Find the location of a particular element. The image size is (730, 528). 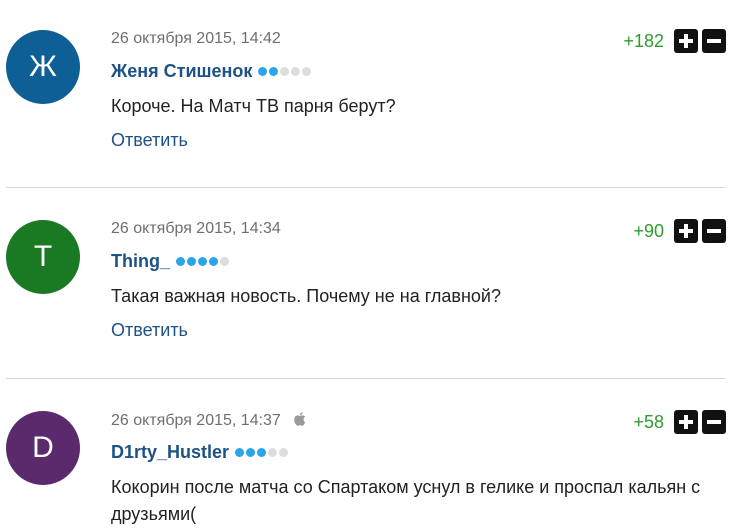

vote-controls: +90 is located at coordinates (679, 231).